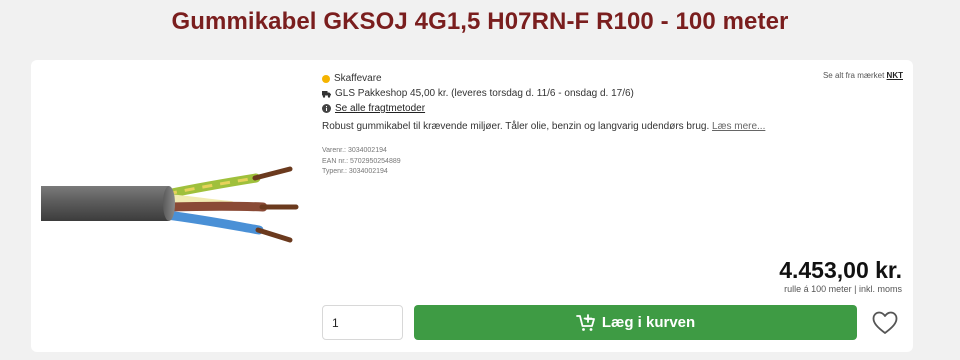  What do you see at coordinates (840, 270) in the screenshot?
I see `price: 4.453,00 kr.` at bounding box center [840, 270].